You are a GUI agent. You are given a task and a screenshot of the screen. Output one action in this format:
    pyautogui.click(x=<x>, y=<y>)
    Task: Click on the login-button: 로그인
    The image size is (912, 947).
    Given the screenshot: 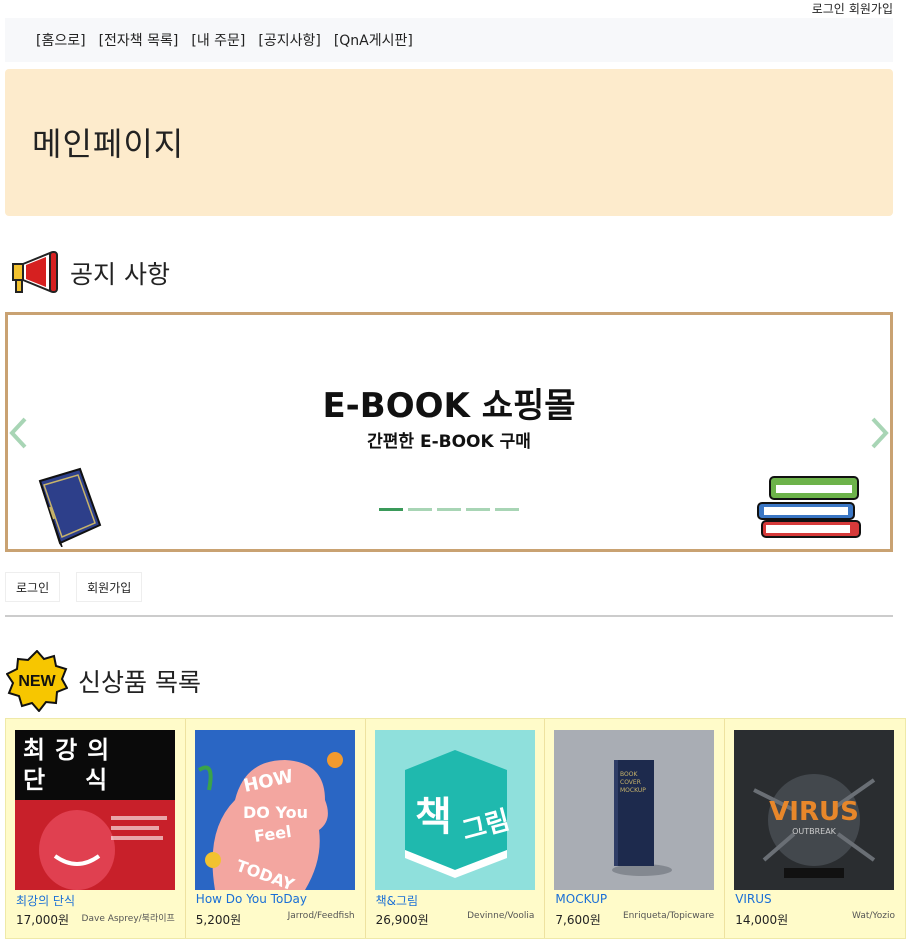 What is the action you would take?
    pyautogui.click(x=33, y=587)
    